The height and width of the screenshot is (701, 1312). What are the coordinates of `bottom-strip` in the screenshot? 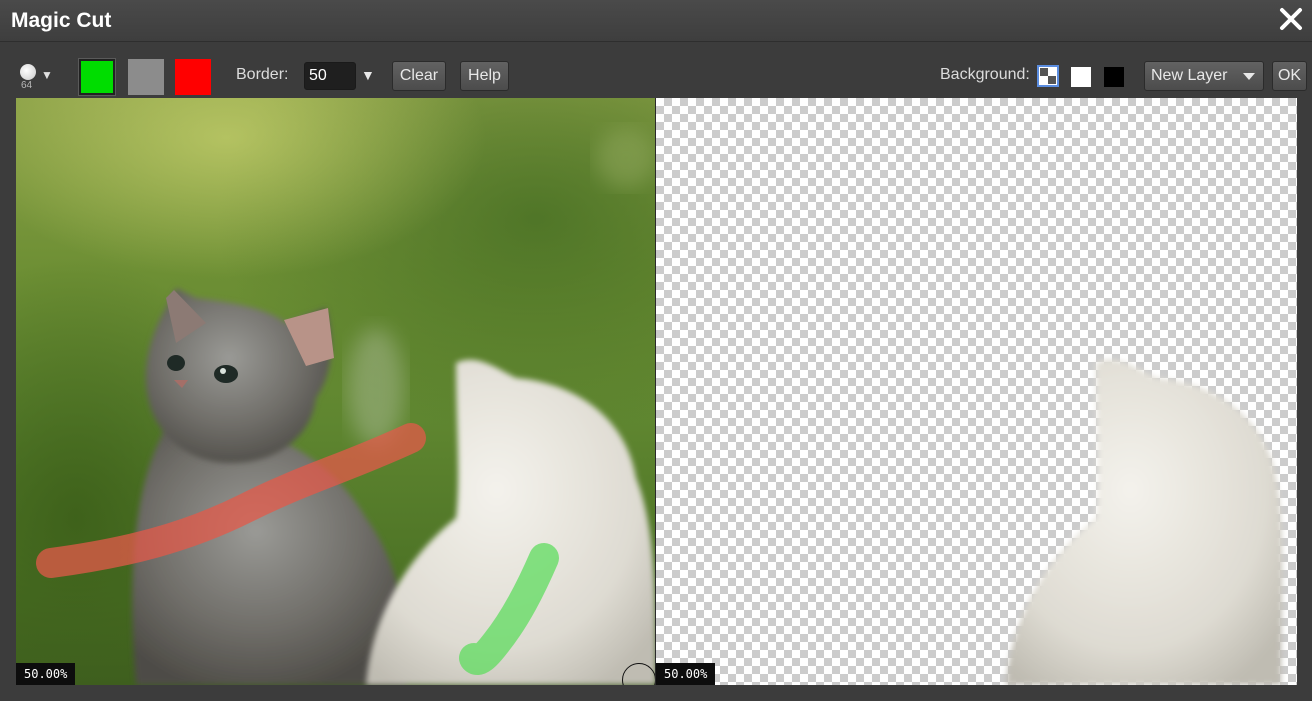 It's located at (656, 693).